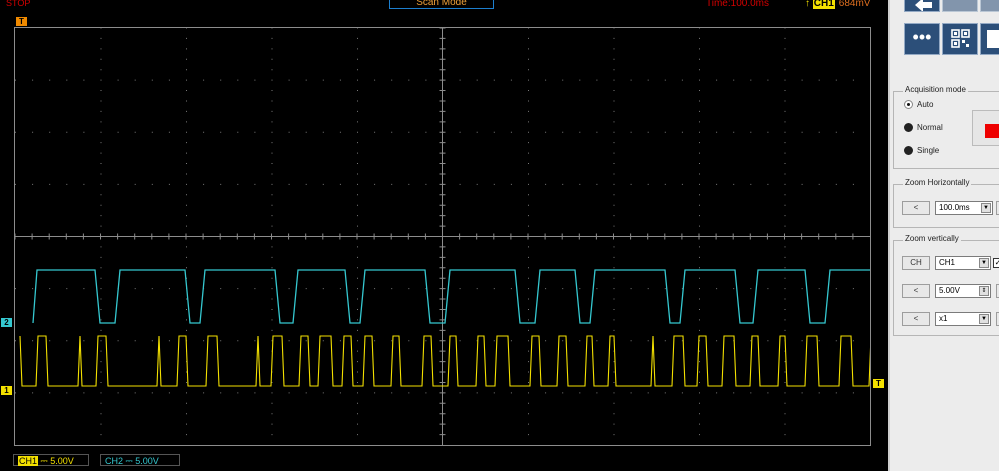 Image resolution: width=999 pixels, height=471 pixels. I want to click on channel-select: CH1 ▼, so click(963, 263).